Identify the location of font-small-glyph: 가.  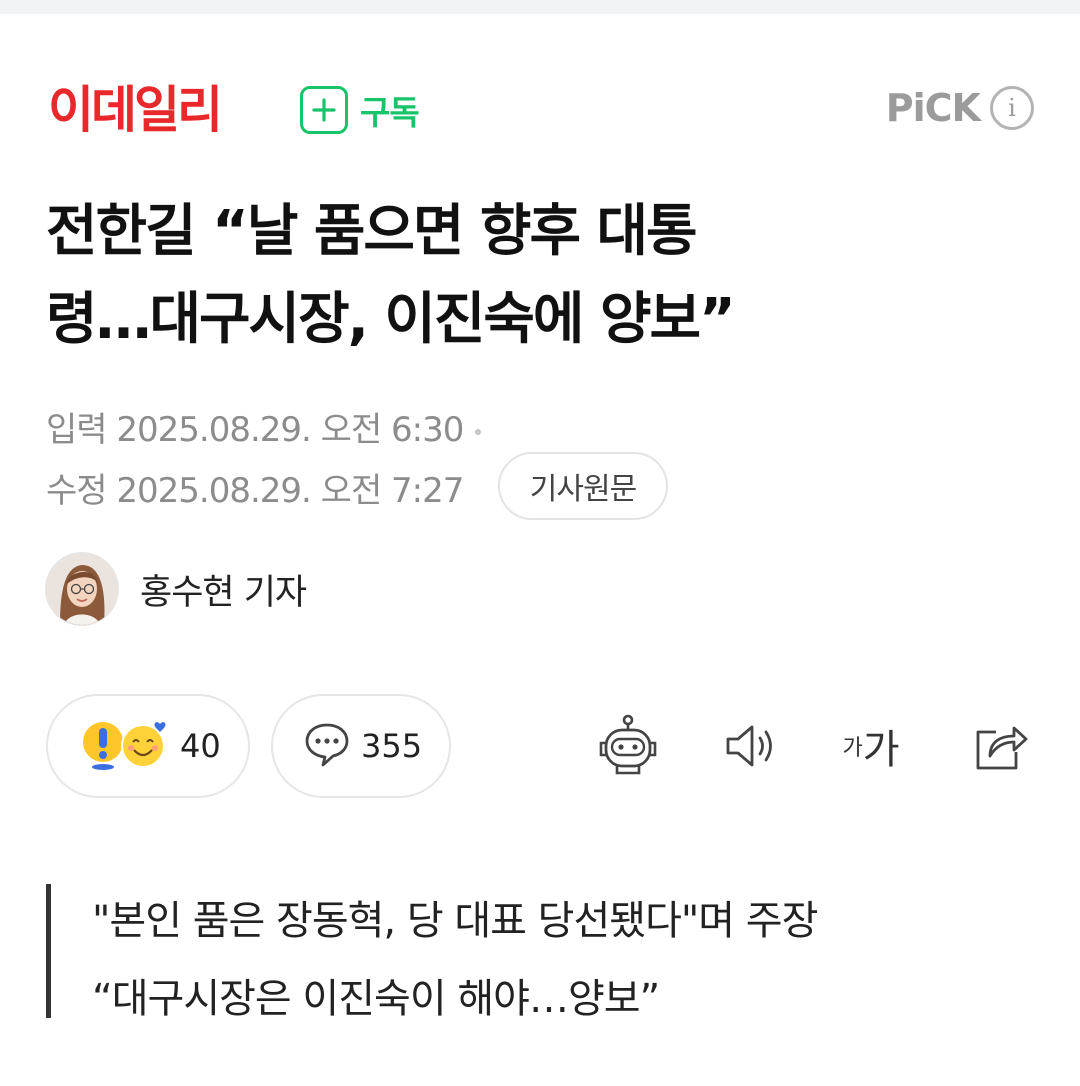
(852, 748).